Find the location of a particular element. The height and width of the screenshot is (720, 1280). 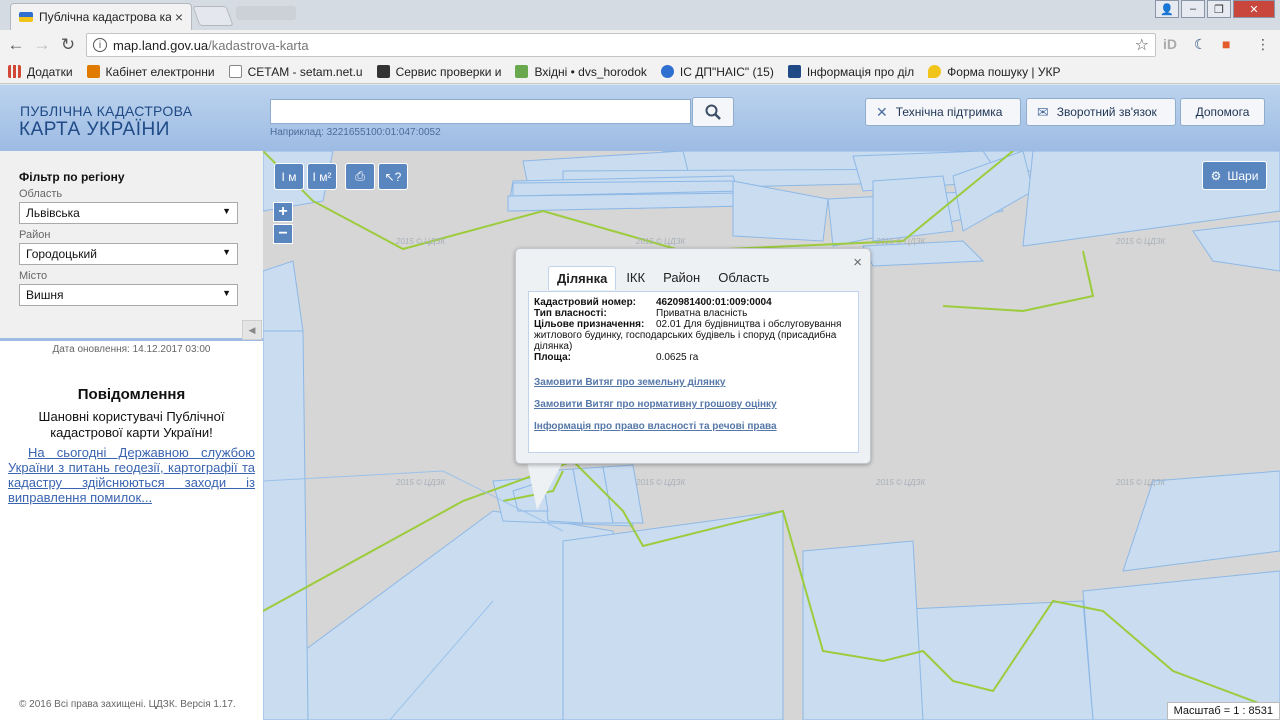

cursor-question-icon: ↖? is located at coordinates (393, 176).